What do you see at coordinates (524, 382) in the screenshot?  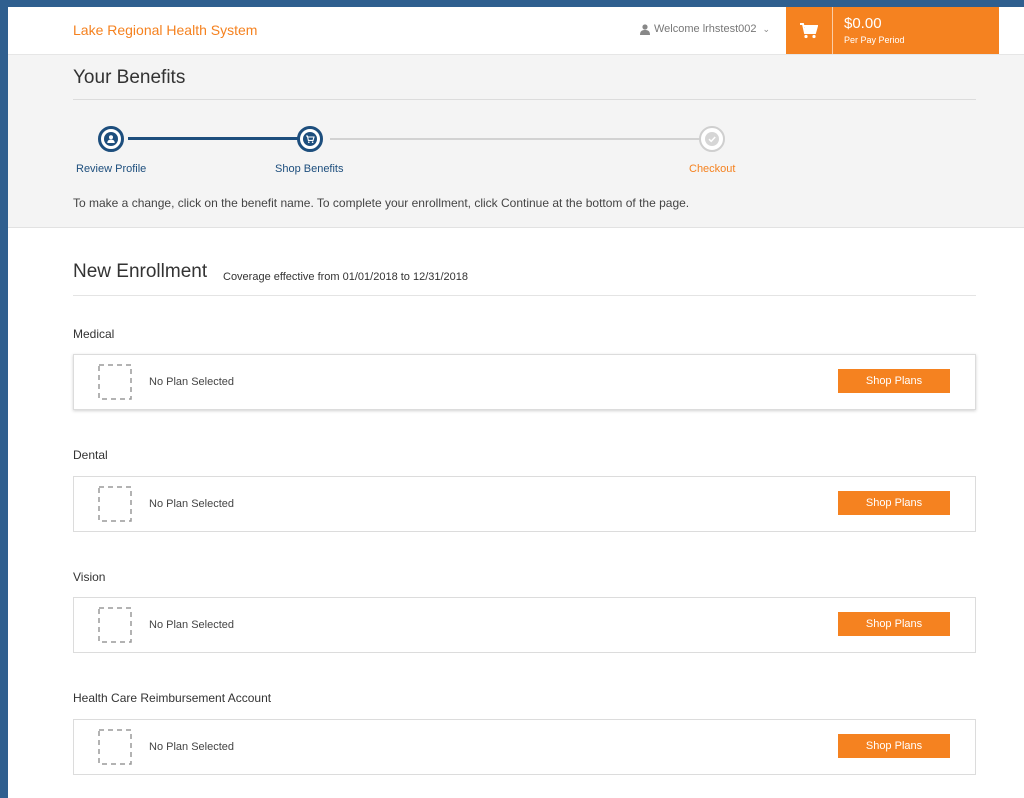 I see `plan-card-medical: No Plan Selected Shop Plans` at bounding box center [524, 382].